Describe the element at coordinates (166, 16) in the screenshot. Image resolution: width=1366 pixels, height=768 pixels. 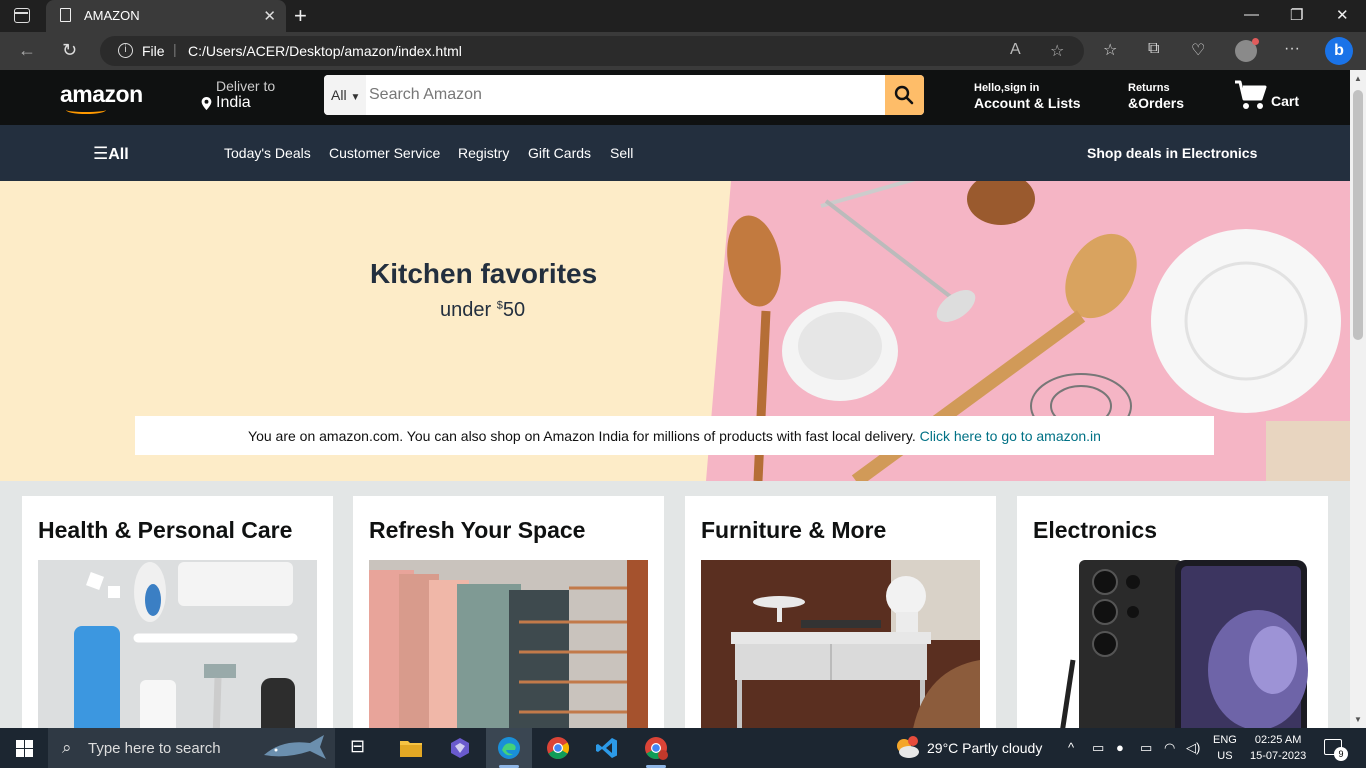
I see `browser-tab: AMAZON ✕` at that location.